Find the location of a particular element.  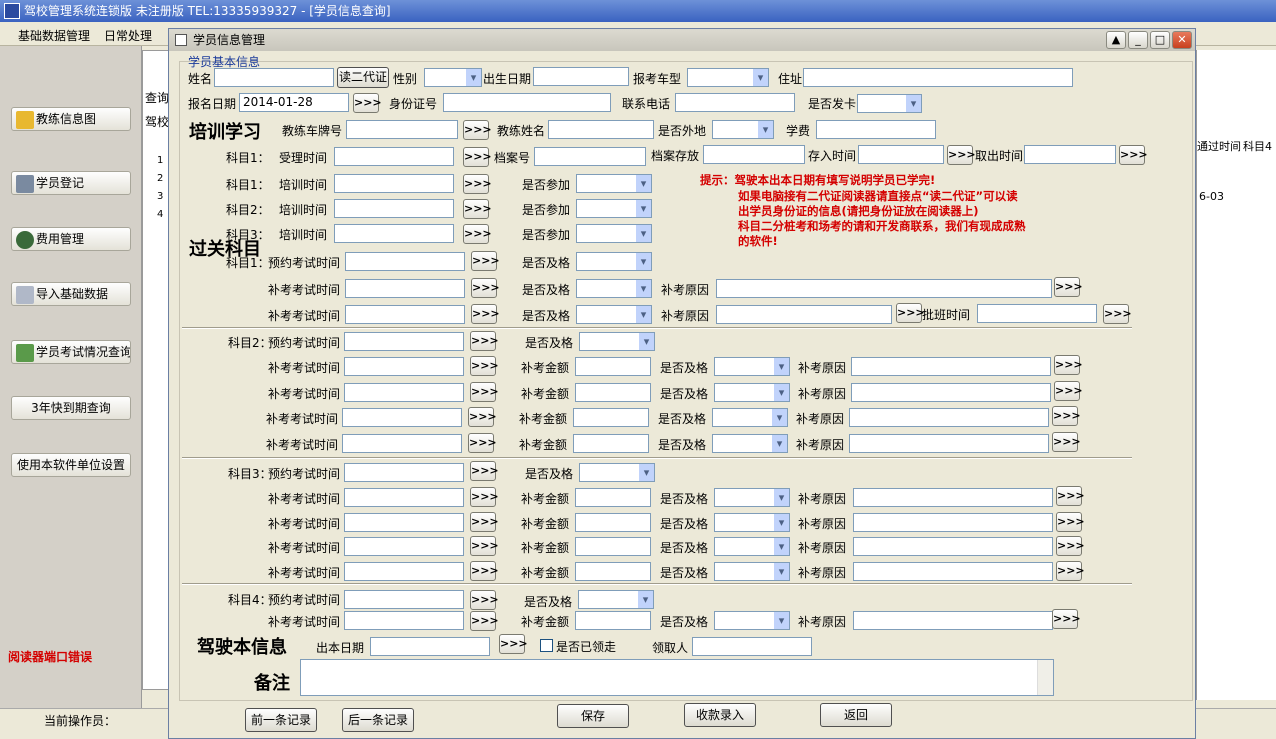

s2-retake4-reason-field is located at coordinates (949, 443).